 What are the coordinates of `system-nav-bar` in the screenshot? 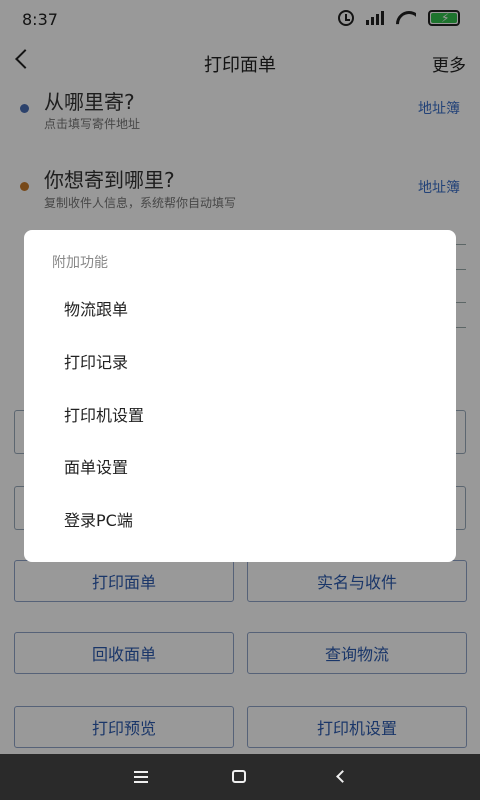 It's located at (240, 777).